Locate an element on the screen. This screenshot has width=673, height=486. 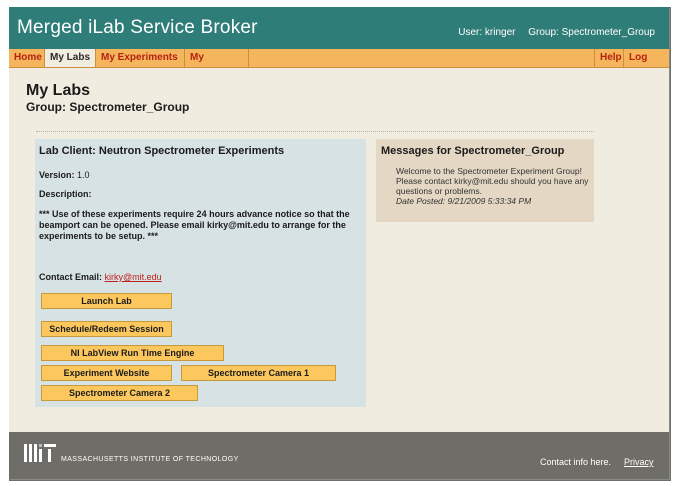
nav-home: Home is located at coordinates (27, 58).